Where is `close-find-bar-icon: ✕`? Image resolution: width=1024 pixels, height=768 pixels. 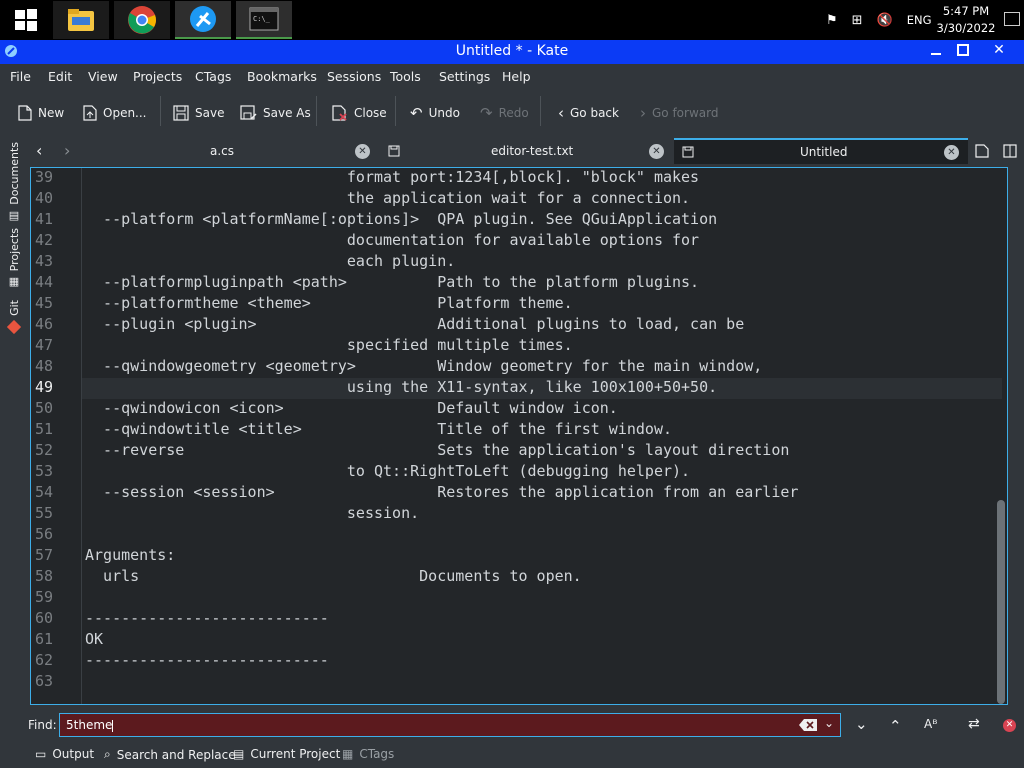 close-find-bar-icon: ✕ is located at coordinates (1009, 725).